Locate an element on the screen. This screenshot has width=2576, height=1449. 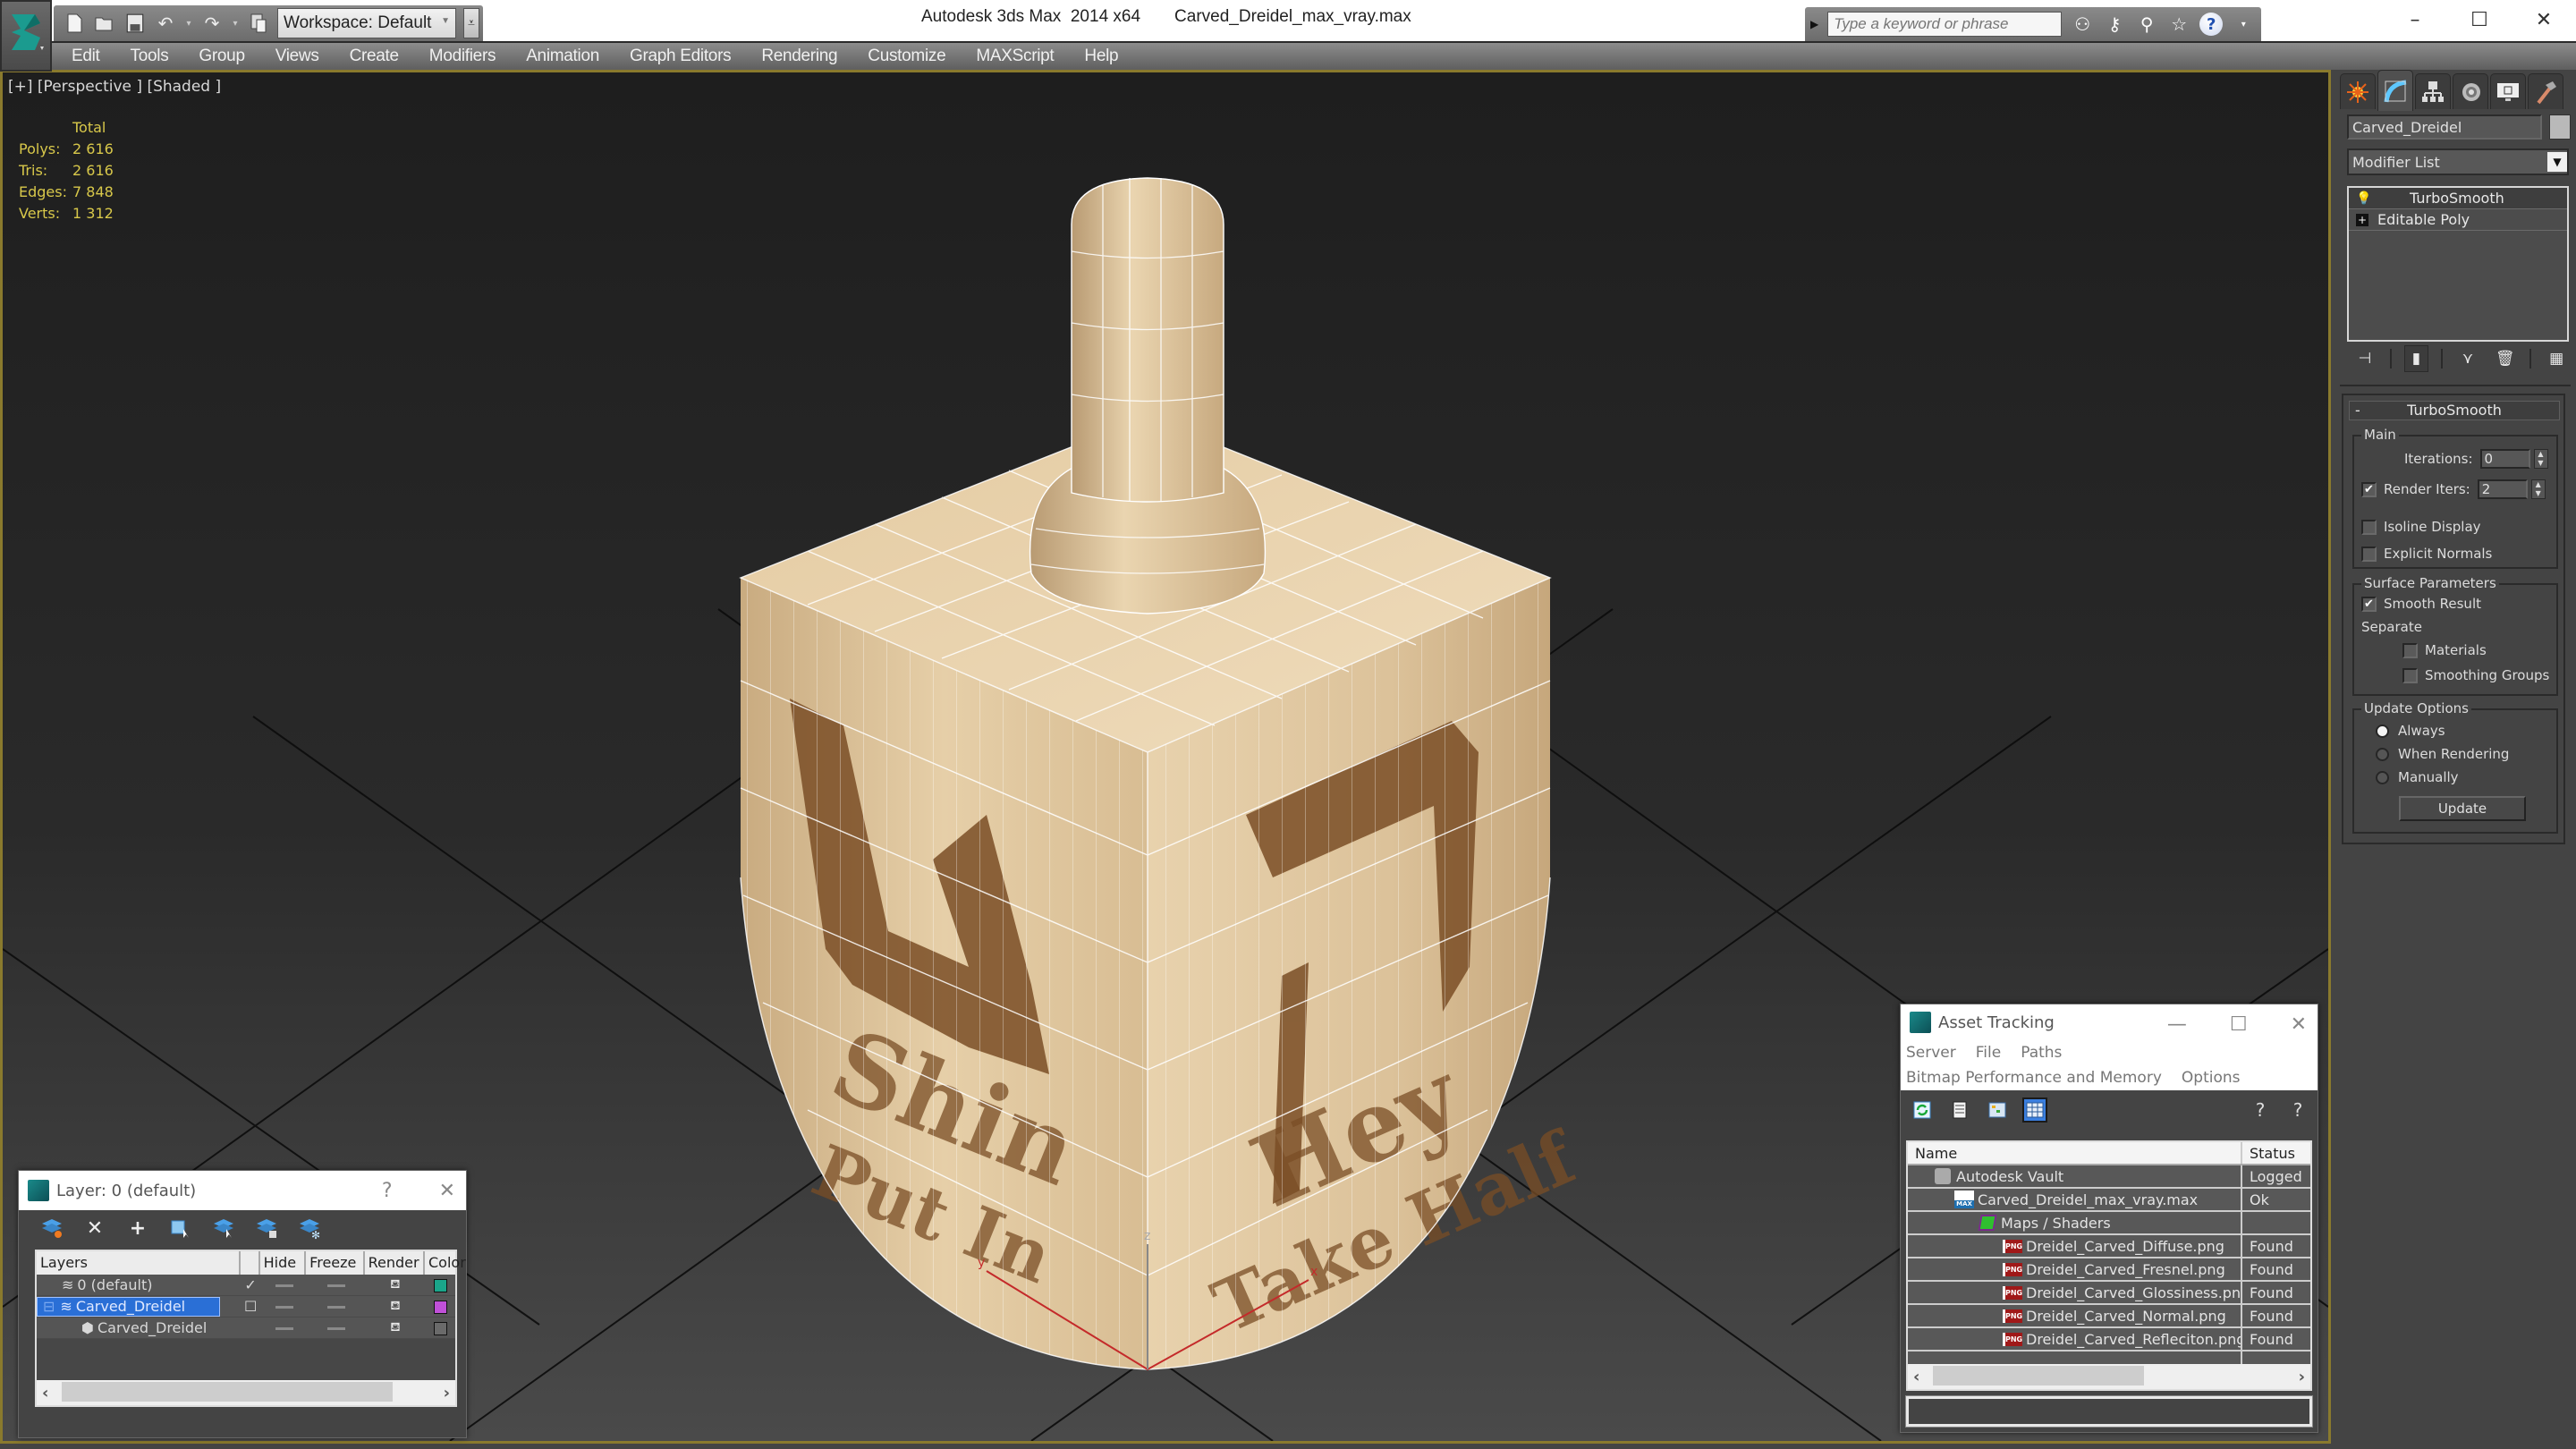
menu-tools: Tools is located at coordinates (150, 56).